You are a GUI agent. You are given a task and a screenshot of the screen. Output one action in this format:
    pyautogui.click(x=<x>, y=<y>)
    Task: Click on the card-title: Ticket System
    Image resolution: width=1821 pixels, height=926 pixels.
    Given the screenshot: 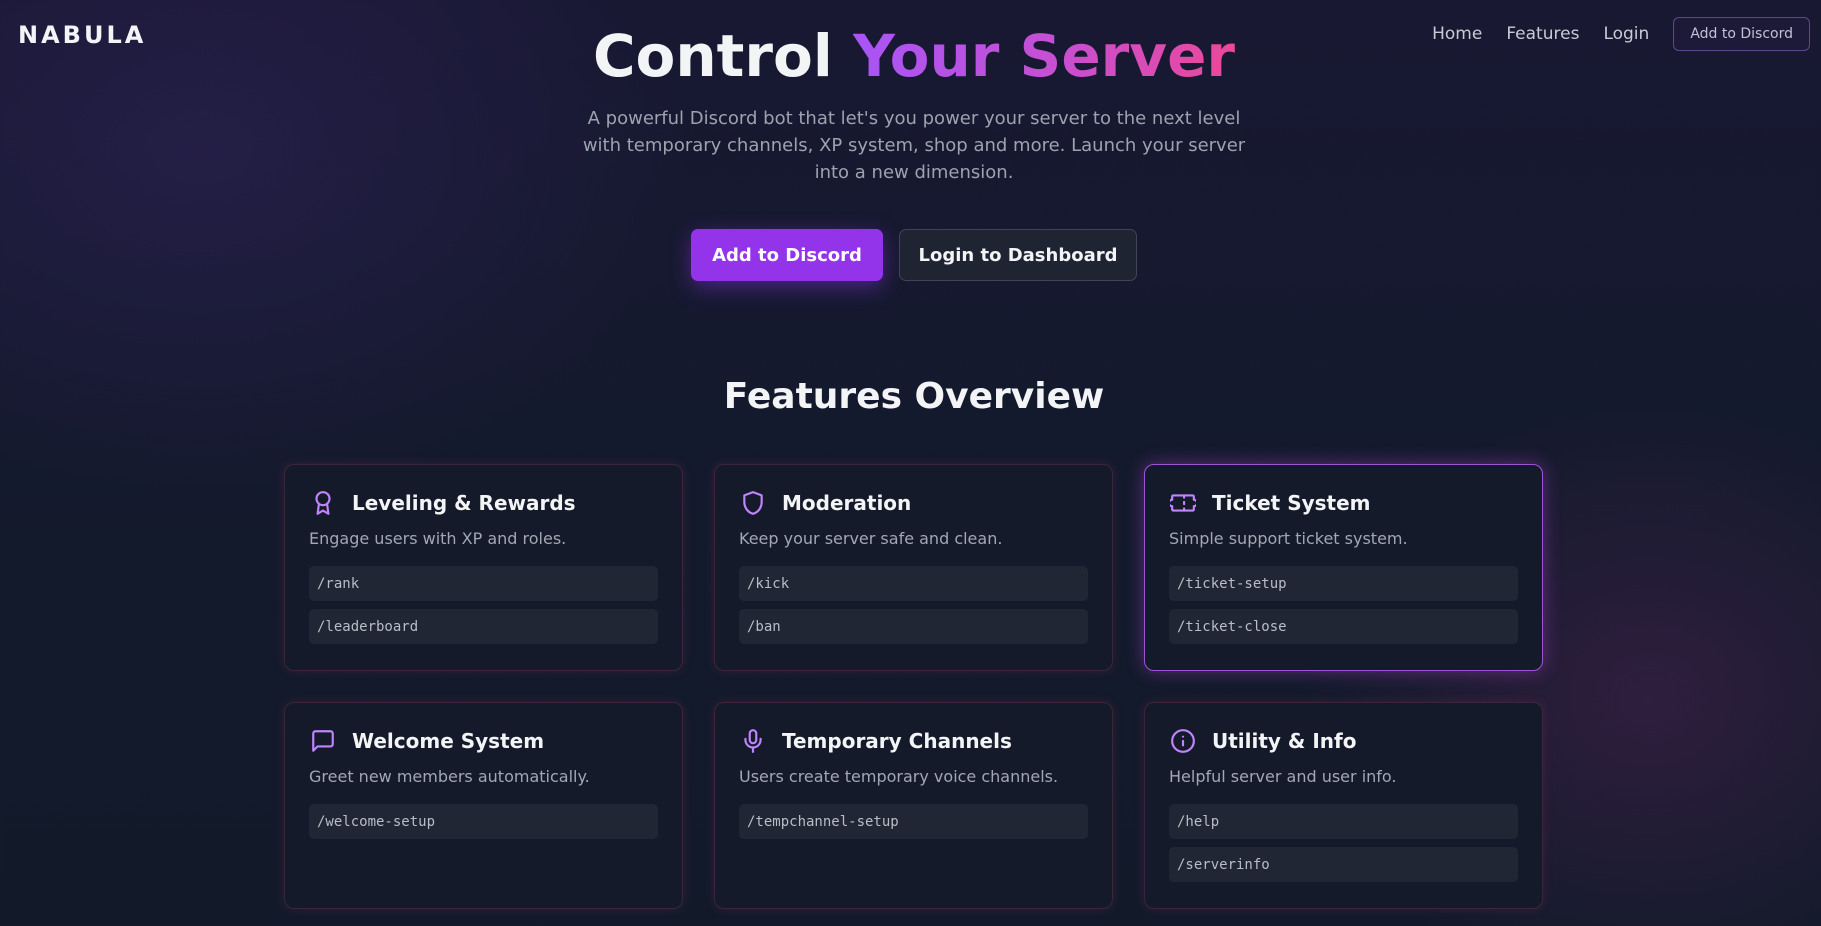 What is the action you would take?
    pyautogui.click(x=1291, y=503)
    